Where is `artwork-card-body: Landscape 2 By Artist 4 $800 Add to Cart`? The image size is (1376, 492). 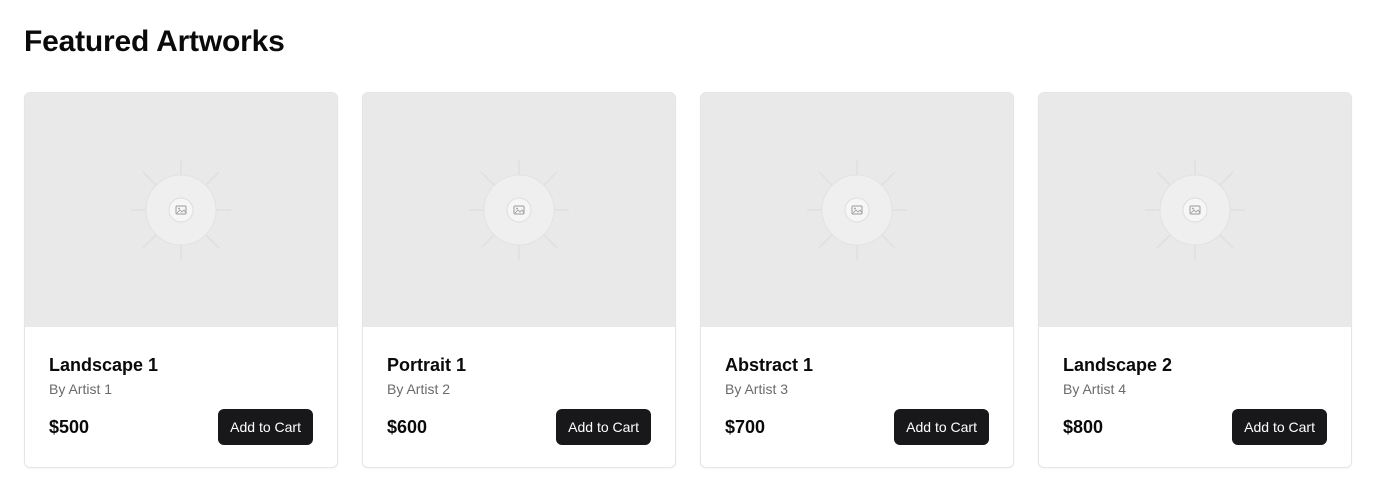
artwork-card-body: Landscape 2 By Artist 4 $800 Add to Cart is located at coordinates (1195, 386).